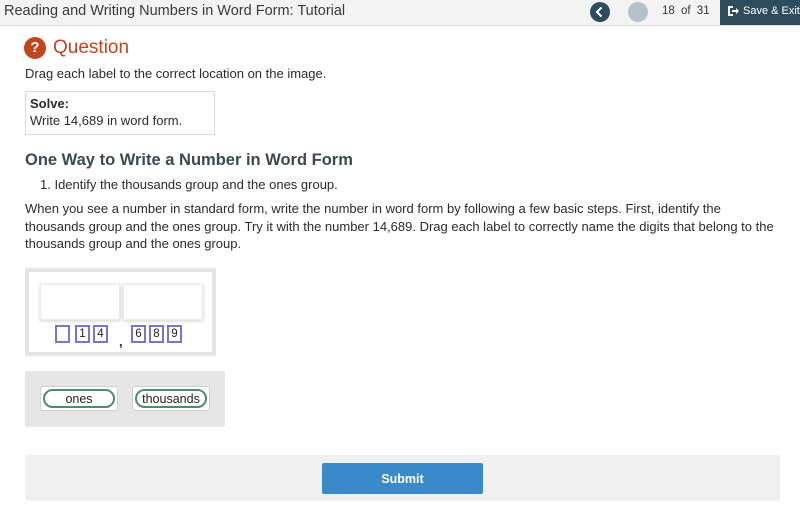  What do you see at coordinates (82, 334) in the screenshot?
I see `digit-box-1: 1` at bounding box center [82, 334].